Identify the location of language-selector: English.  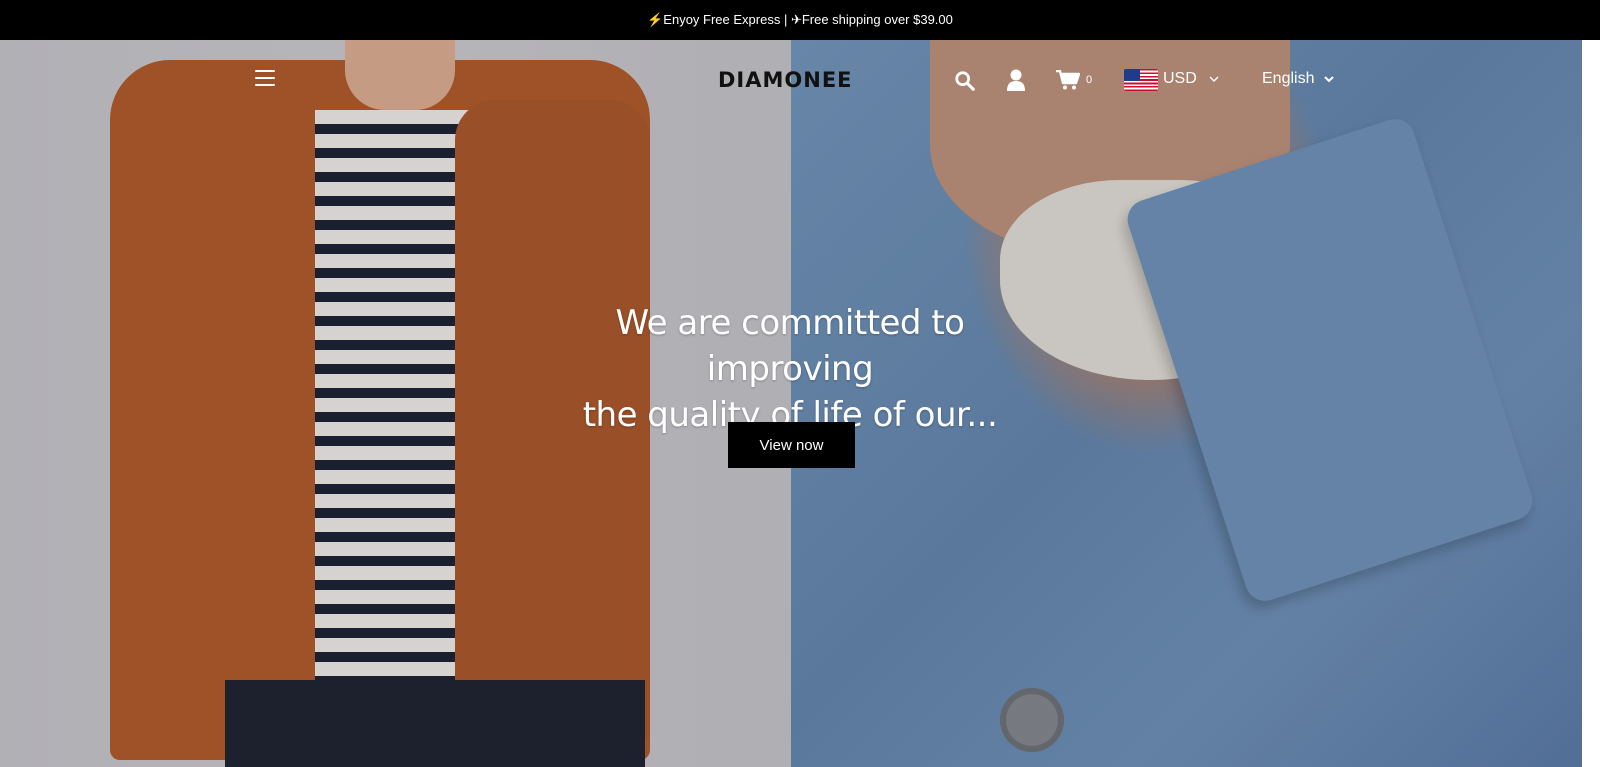
(1298, 79).